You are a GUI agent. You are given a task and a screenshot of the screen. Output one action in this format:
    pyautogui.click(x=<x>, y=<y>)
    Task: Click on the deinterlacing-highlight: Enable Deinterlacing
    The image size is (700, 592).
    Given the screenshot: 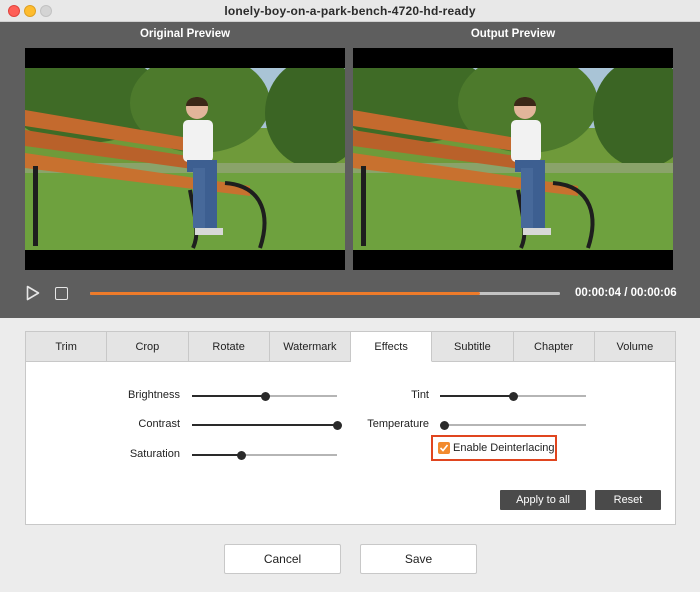 What is the action you would take?
    pyautogui.click(x=494, y=448)
    